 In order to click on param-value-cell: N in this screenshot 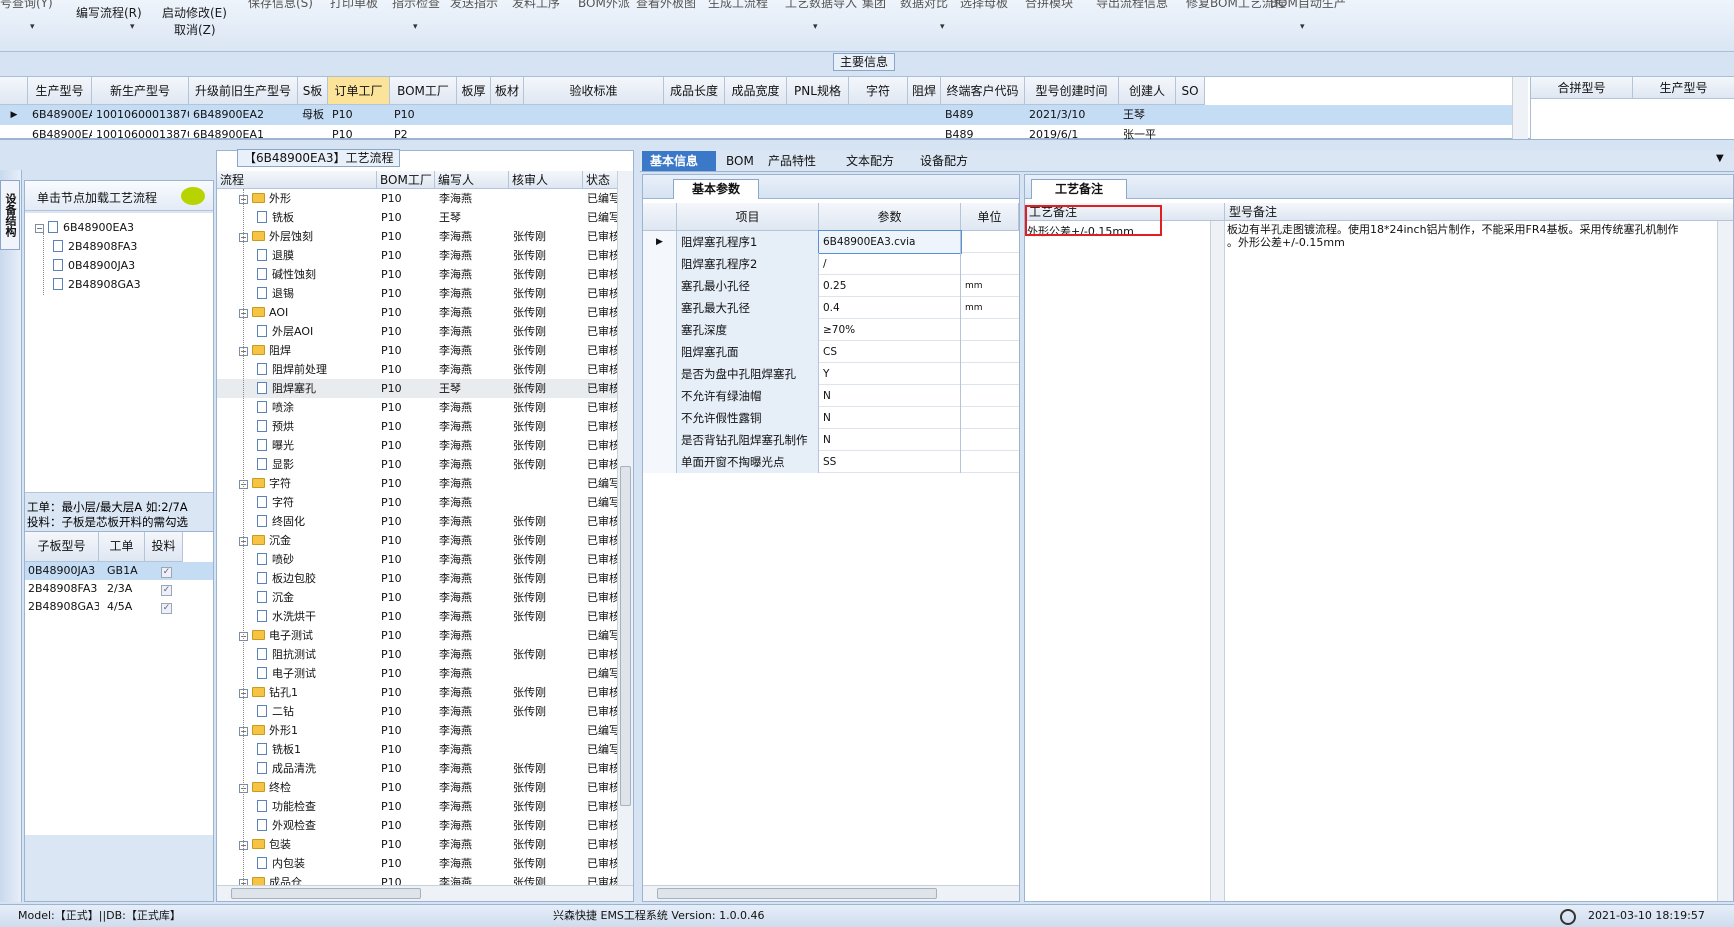, I will do `click(890, 396)`.